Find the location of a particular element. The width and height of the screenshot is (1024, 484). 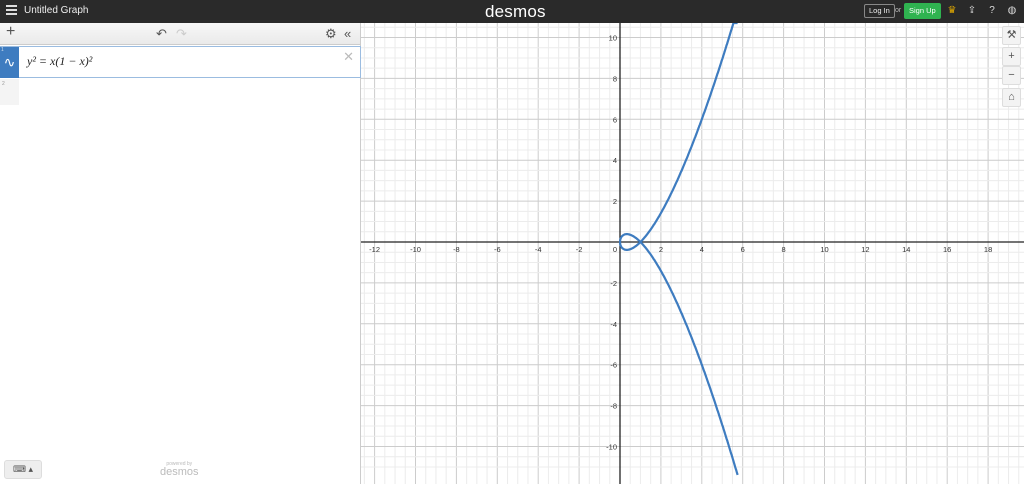

or-text: or is located at coordinates (898, 10).